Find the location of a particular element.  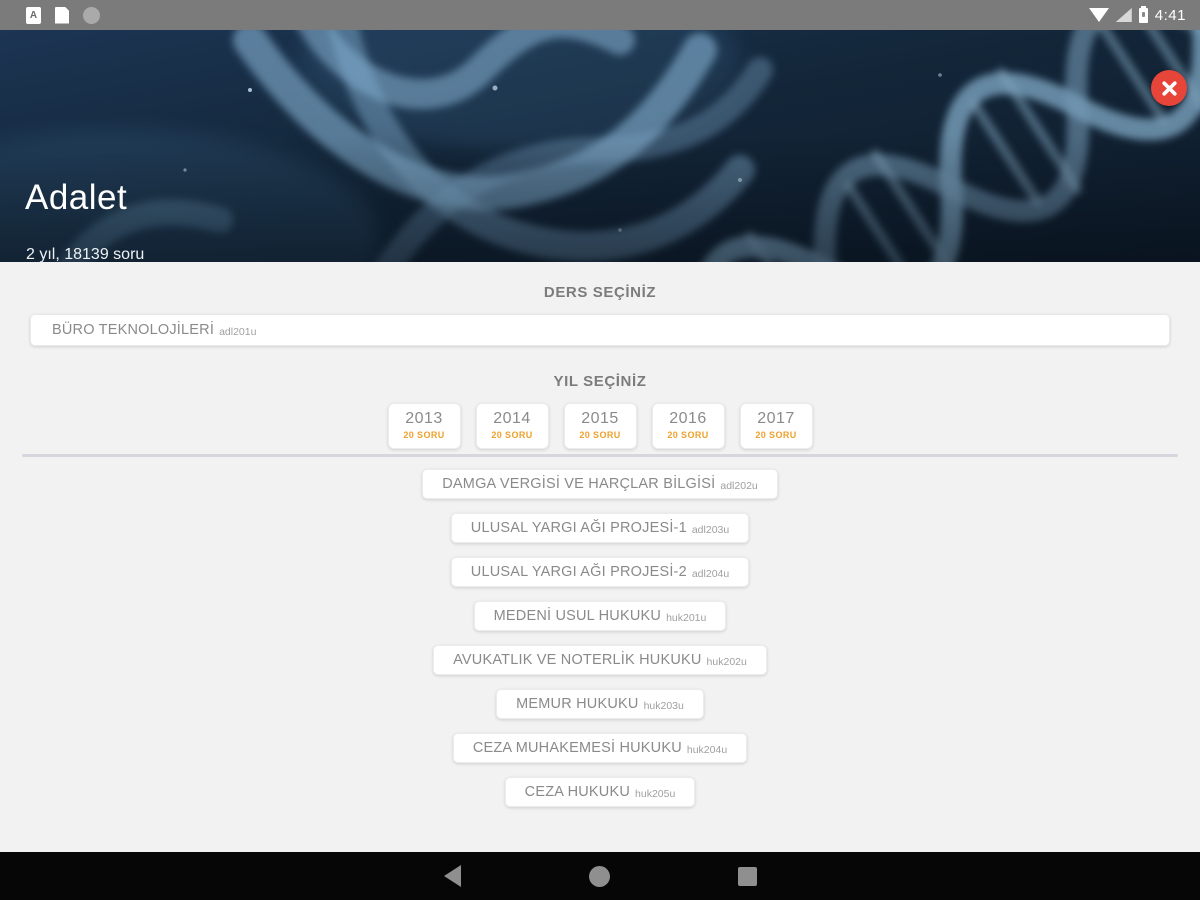

course-item-huk201u: MEDENİ USUL HUKUKU huk201u is located at coordinates (600, 616).